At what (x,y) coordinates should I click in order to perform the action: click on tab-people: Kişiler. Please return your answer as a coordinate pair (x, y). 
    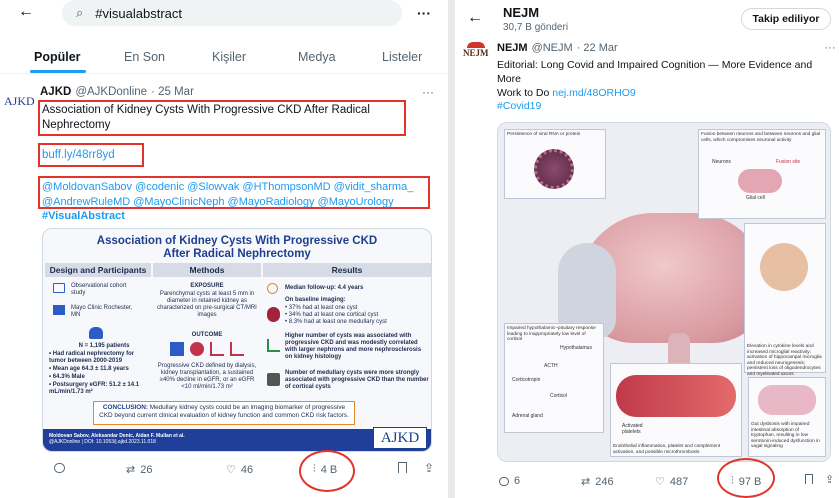
    Looking at the image, I should click on (229, 57).